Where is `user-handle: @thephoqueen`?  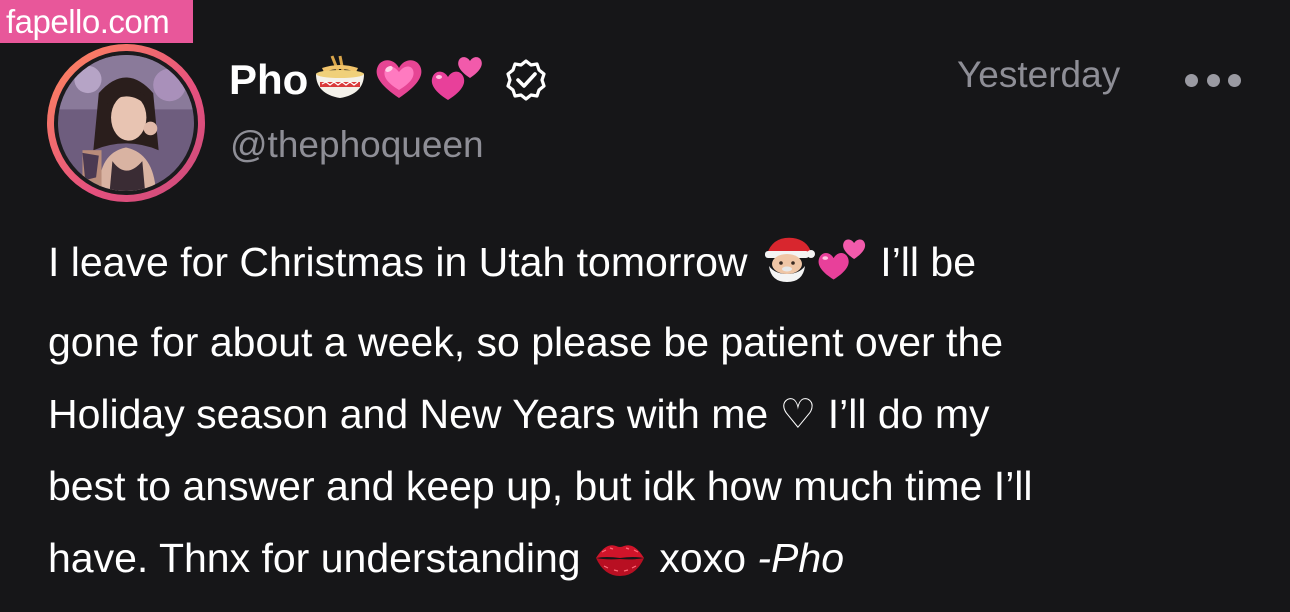
user-handle: @thephoqueen is located at coordinates (357, 145).